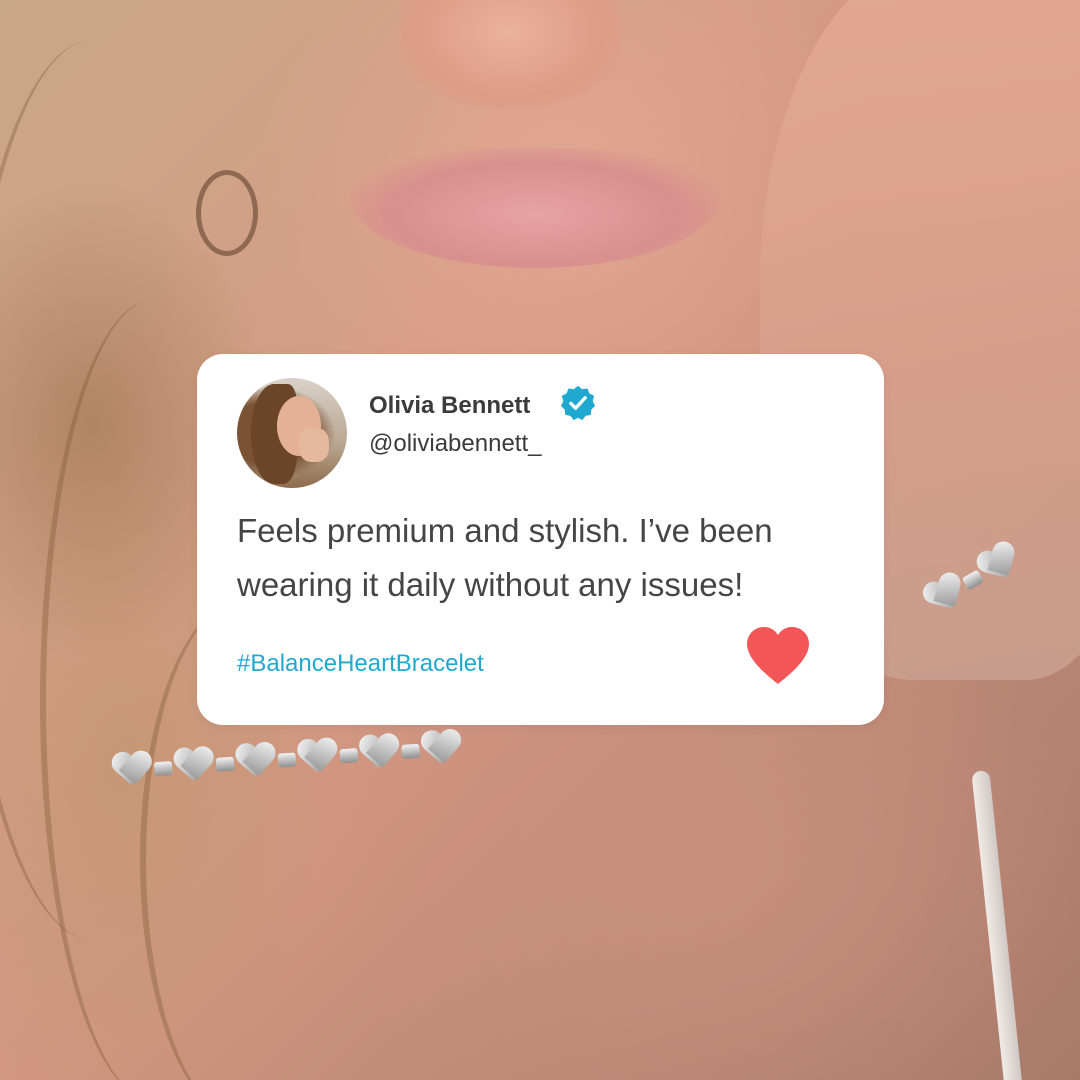 Image resolution: width=1080 pixels, height=1080 pixels. What do you see at coordinates (455, 444) in the screenshot?
I see `user-handle: @oliviabennett_` at bounding box center [455, 444].